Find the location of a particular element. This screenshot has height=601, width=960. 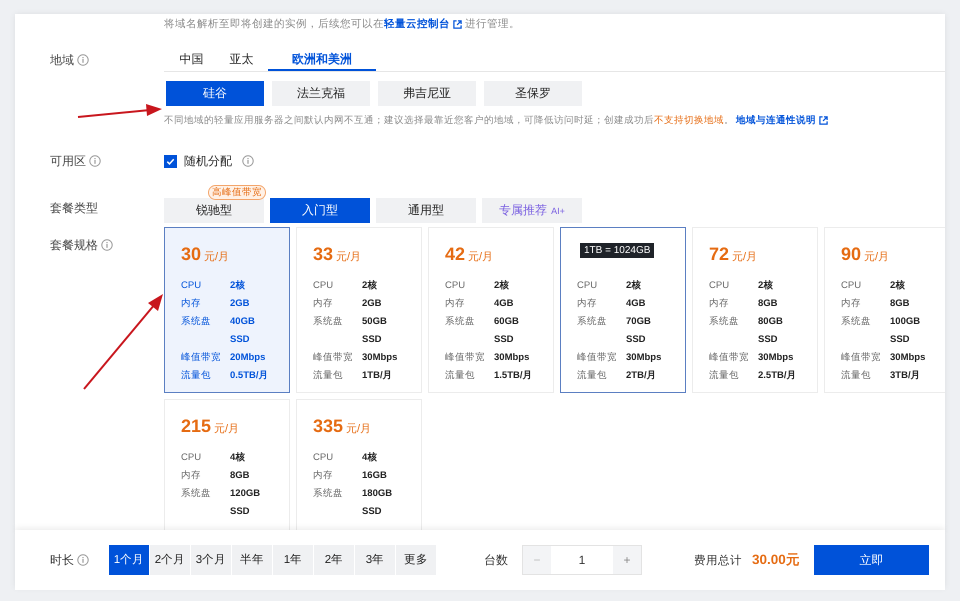

city-option: 硅谷 is located at coordinates (215, 93).